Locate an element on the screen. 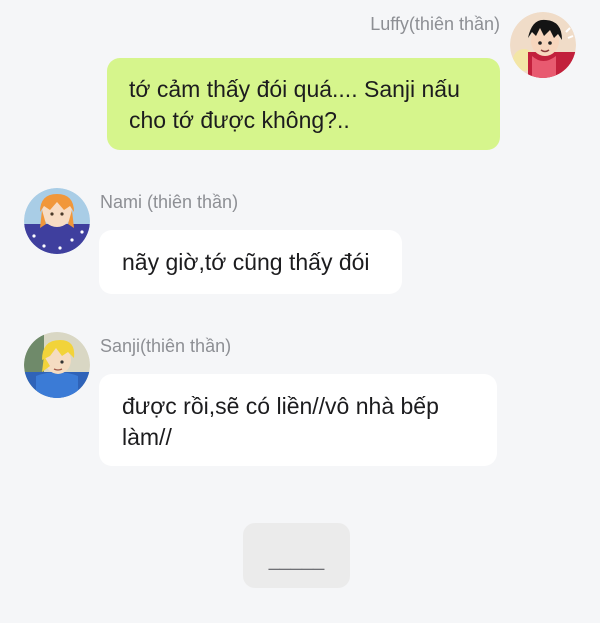 The height and width of the screenshot is (623, 600). luffy-avatar-icon is located at coordinates (543, 45).